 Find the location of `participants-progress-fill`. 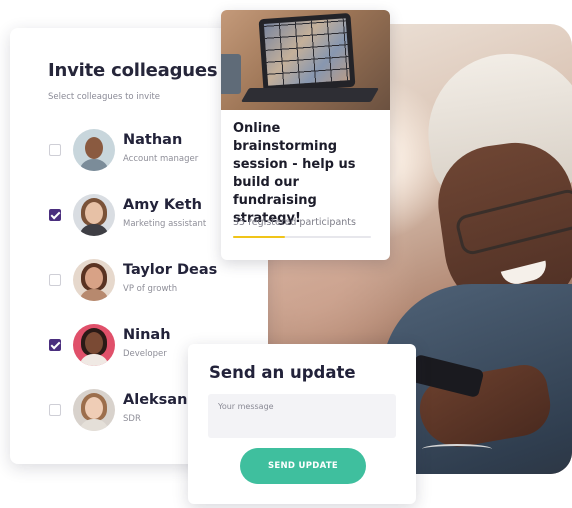

participants-progress-fill is located at coordinates (259, 237).